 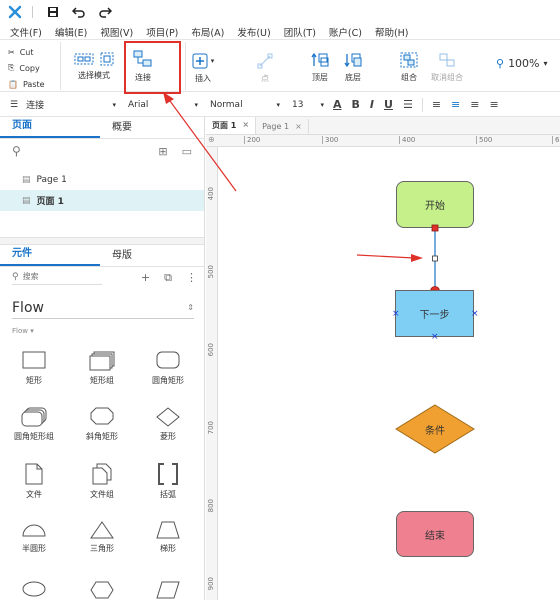 I want to click on menu-account: 账户(C), so click(x=345, y=32).